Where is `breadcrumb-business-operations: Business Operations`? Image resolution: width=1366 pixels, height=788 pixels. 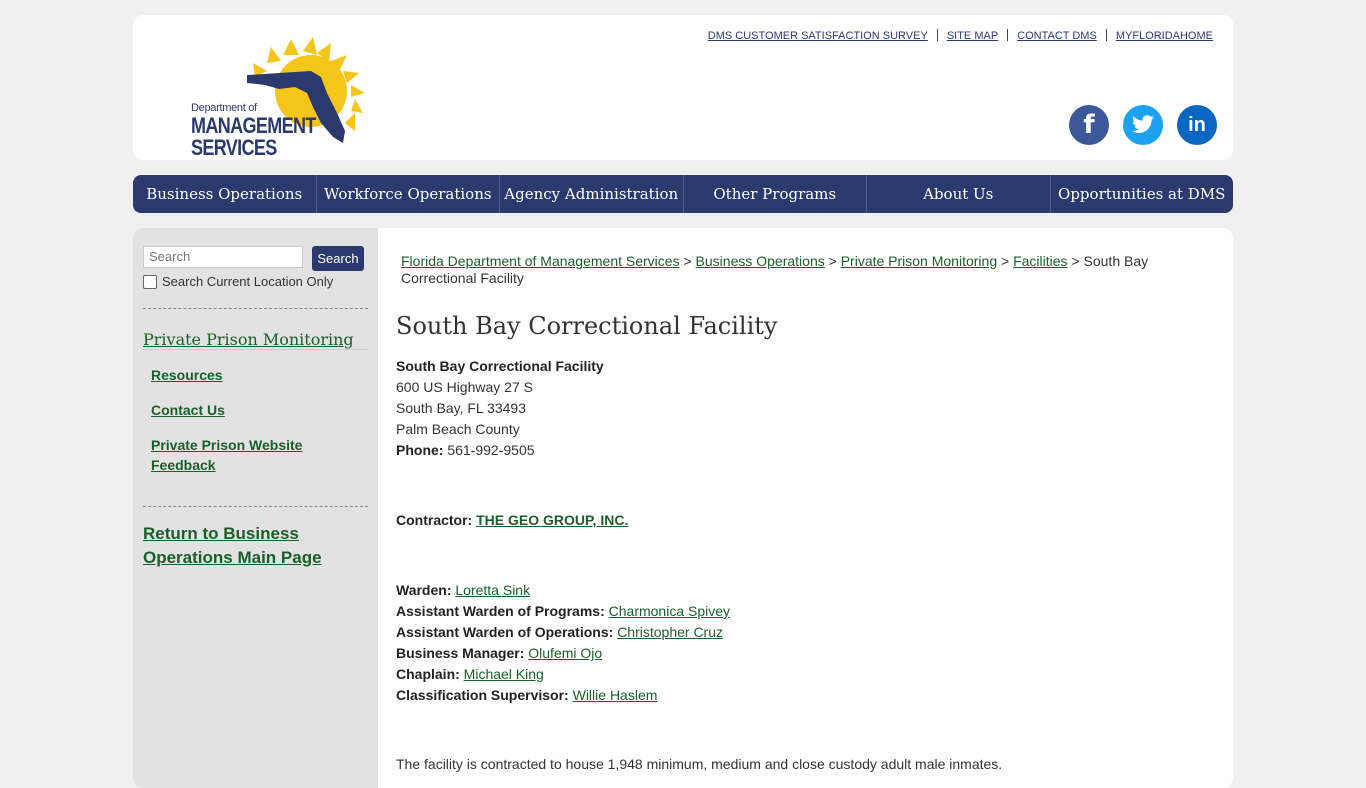 breadcrumb-business-operations: Business Operations is located at coordinates (760, 261).